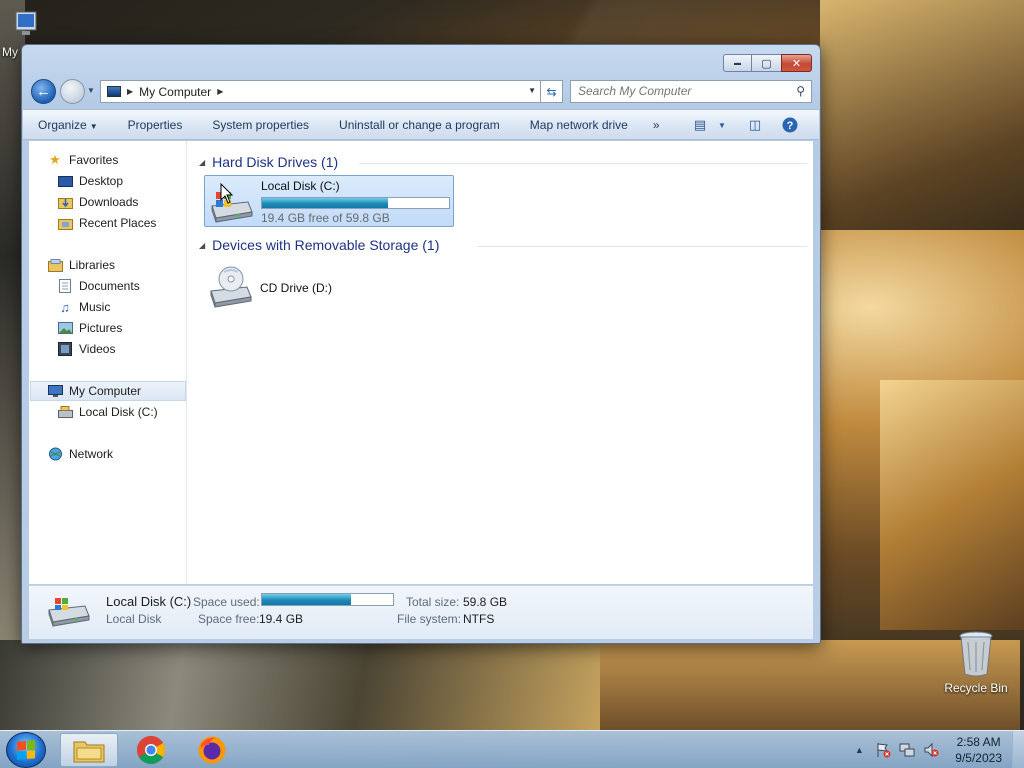  I want to click on network-icon, so click(55, 454).